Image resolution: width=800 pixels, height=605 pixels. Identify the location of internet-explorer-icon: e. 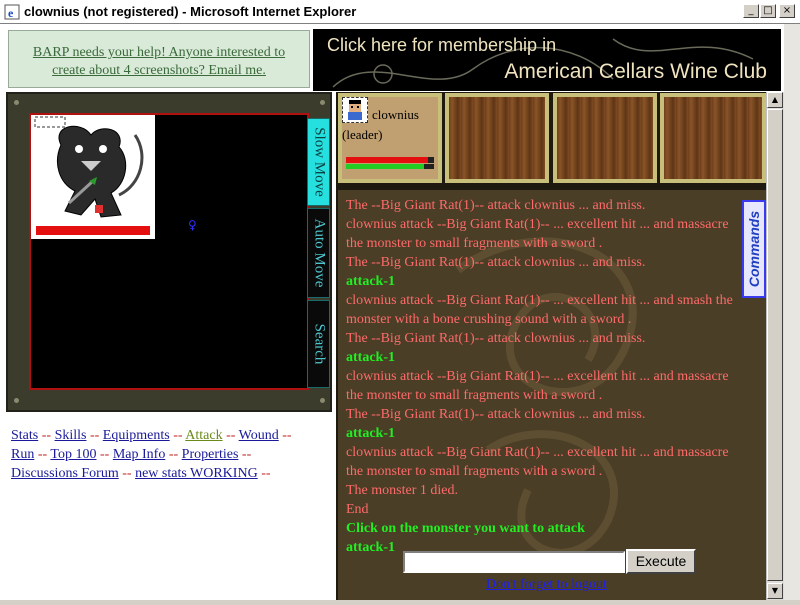
(12, 12).